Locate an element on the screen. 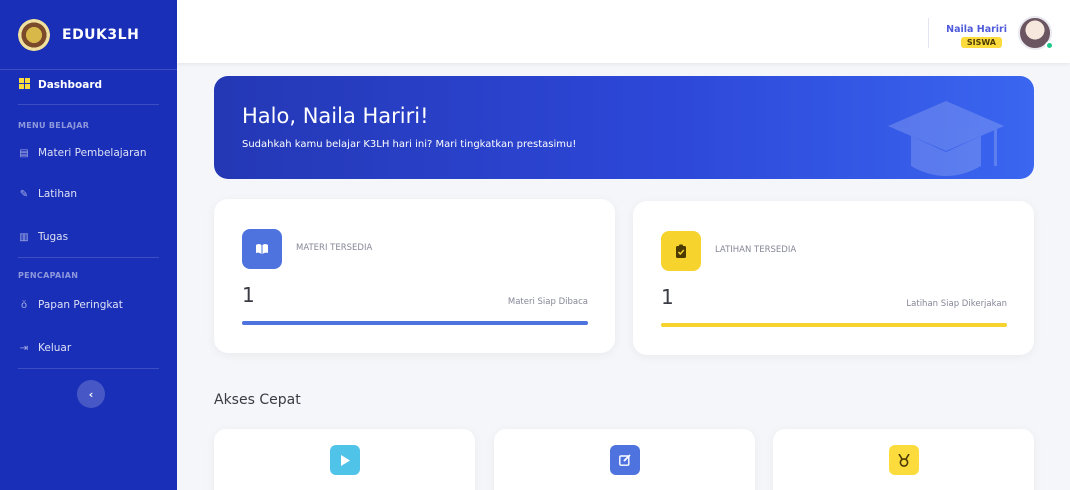 The image size is (1070, 490). sidebar-item-peringkat: ŏ Papan Peringkat is located at coordinates (70, 305).